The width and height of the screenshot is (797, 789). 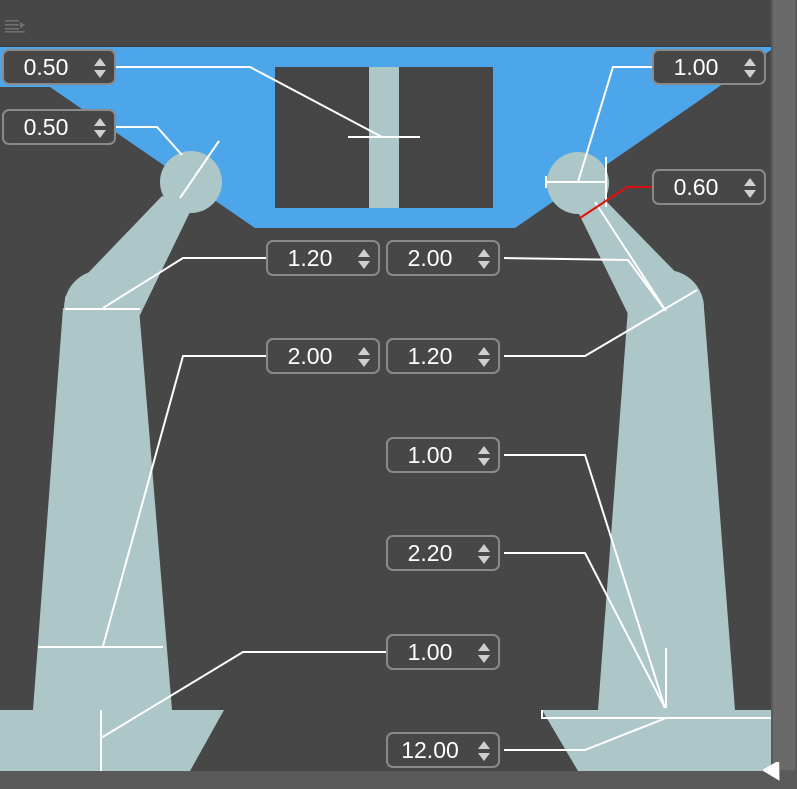 What do you see at coordinates (696, 187) in the screenshot?
I see `spinbox-value: 0.60` at bounding box center [696, 187].